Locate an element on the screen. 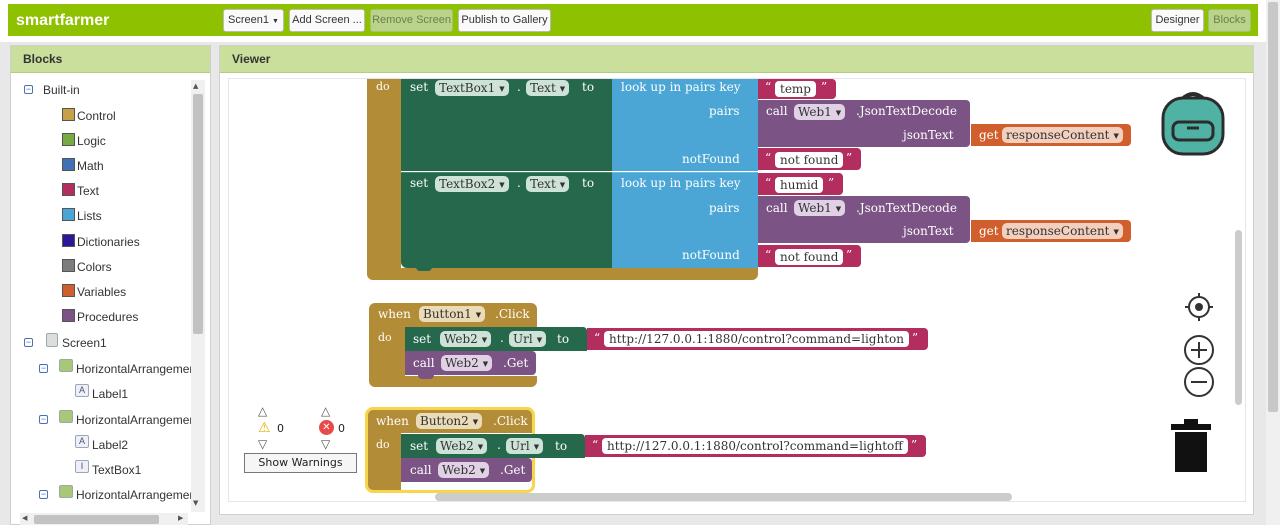 This screenshot has width=1280, height=525. warning-count: 0 is located at coordinates (280, 428).